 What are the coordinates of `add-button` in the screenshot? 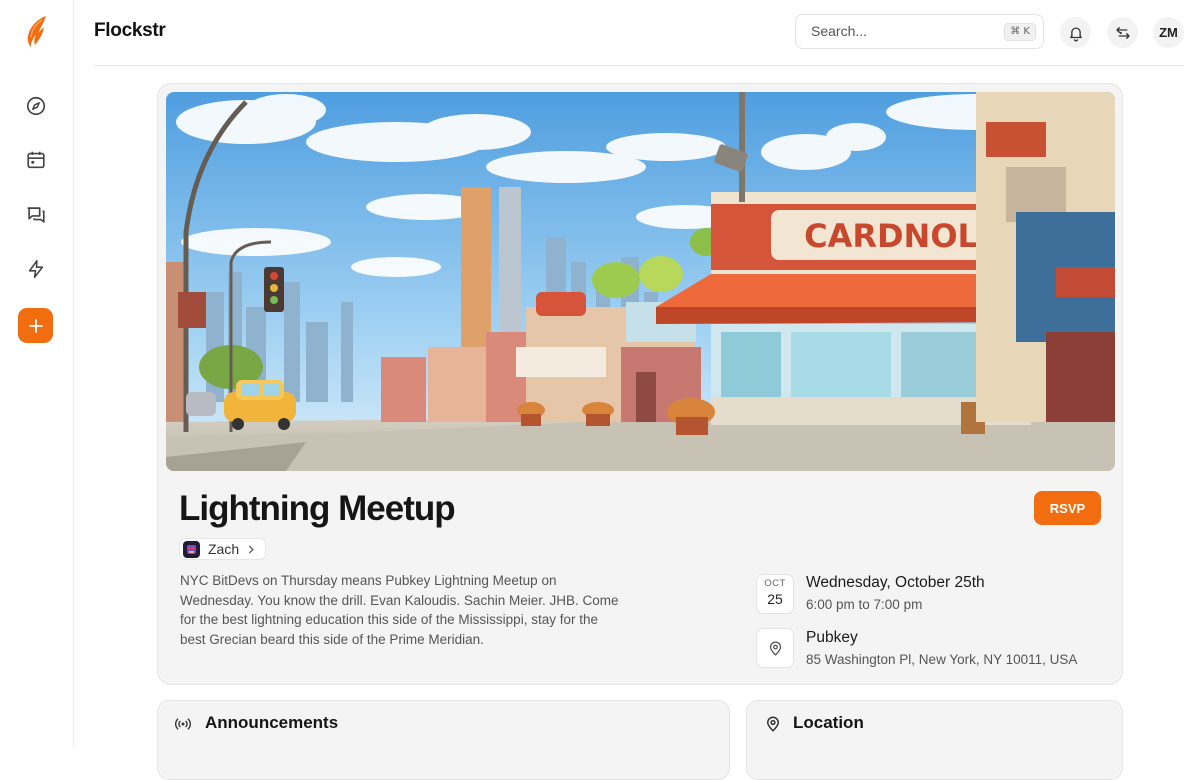 It's located at (35, 325).